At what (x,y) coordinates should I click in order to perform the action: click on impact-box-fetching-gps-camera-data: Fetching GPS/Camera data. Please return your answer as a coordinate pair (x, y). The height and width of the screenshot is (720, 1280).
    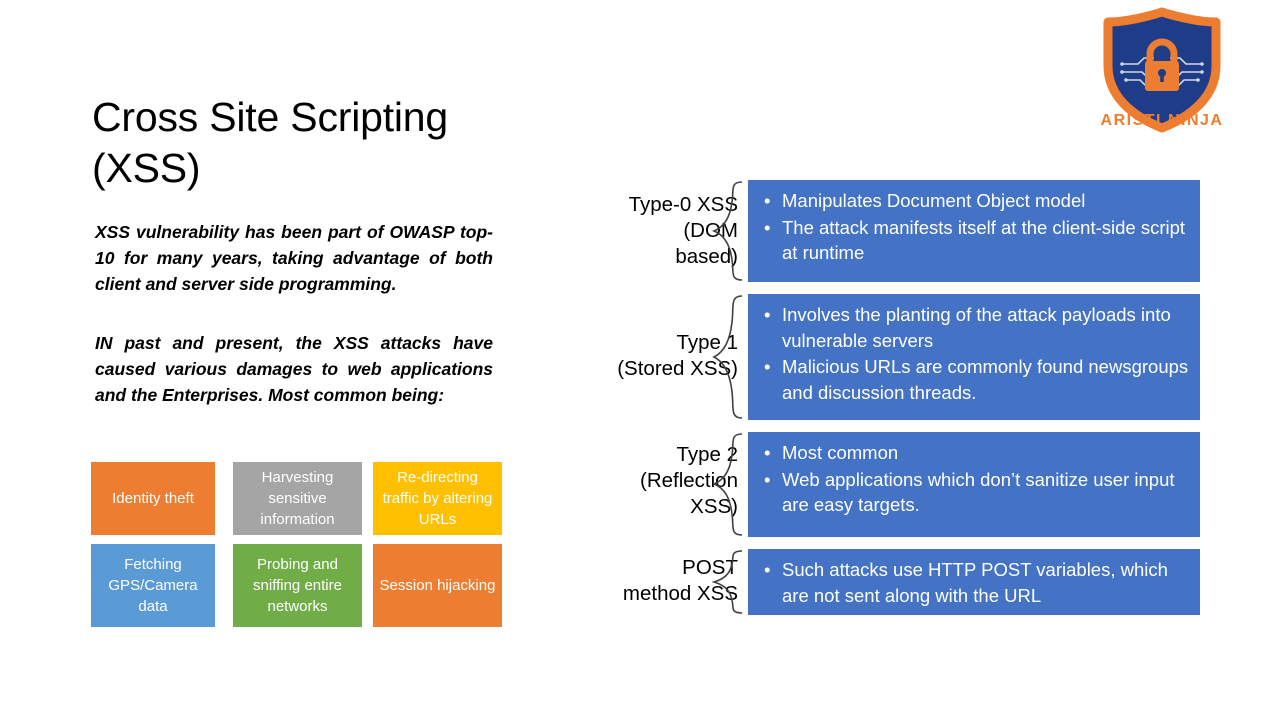
    Looking at the image, I should click on (153, 585).